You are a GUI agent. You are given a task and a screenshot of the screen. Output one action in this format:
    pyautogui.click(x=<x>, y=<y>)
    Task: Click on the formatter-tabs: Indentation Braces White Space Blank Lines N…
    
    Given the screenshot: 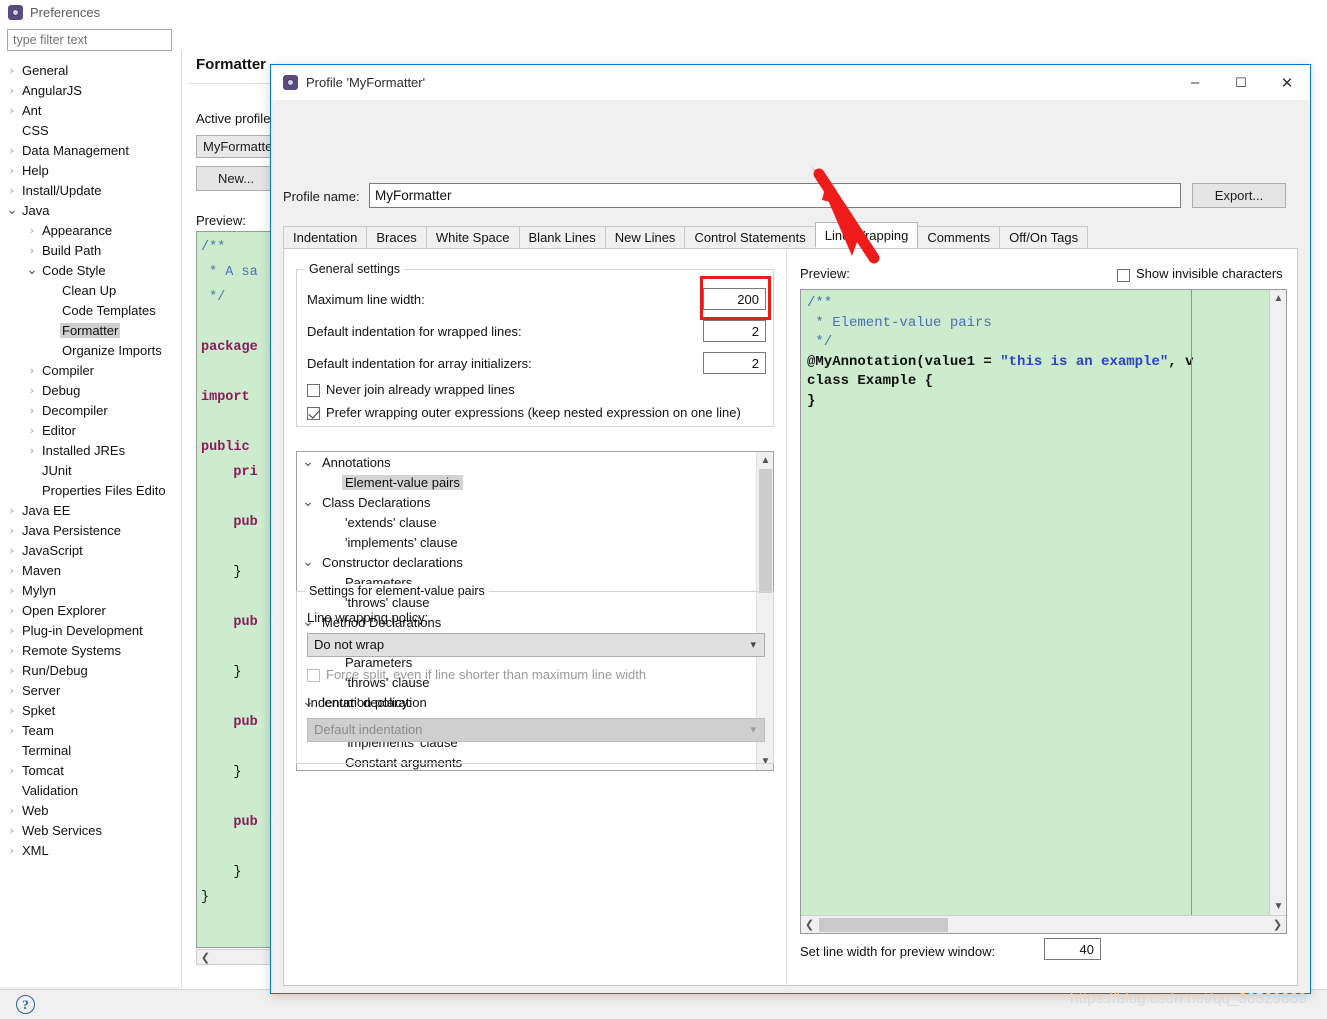 What is the action you would take?
    pyautogui.click(x=790, y=235)
    